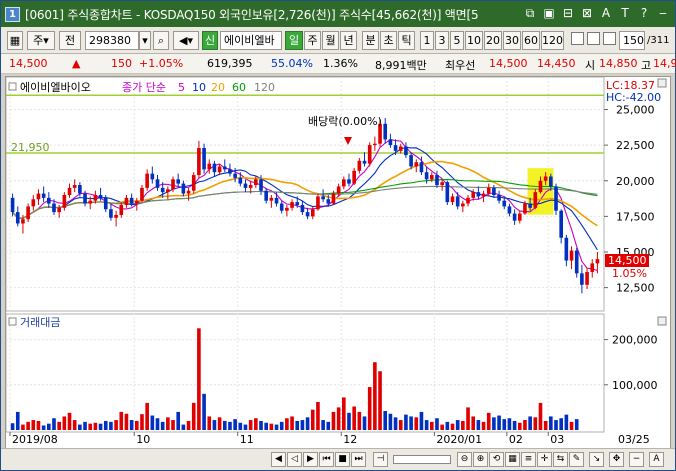  I want to click on interval-1-button: 1, so click(427, 40).